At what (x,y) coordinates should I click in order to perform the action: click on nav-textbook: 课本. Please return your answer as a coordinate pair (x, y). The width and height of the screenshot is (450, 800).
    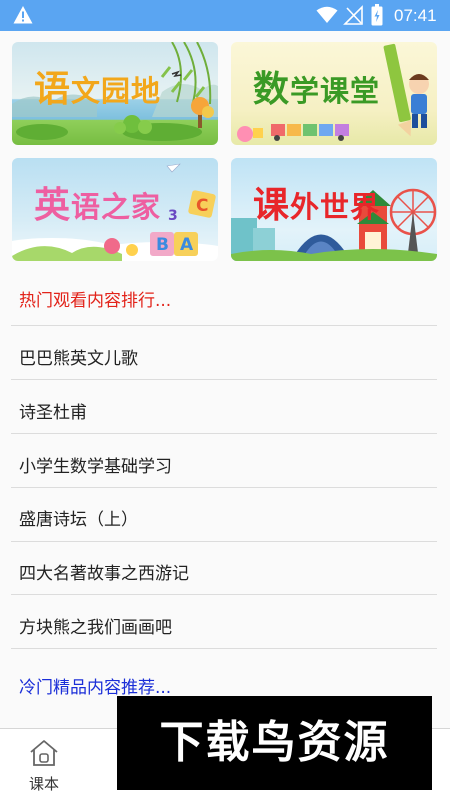
    Looking at the image, I should click on (44, 767).